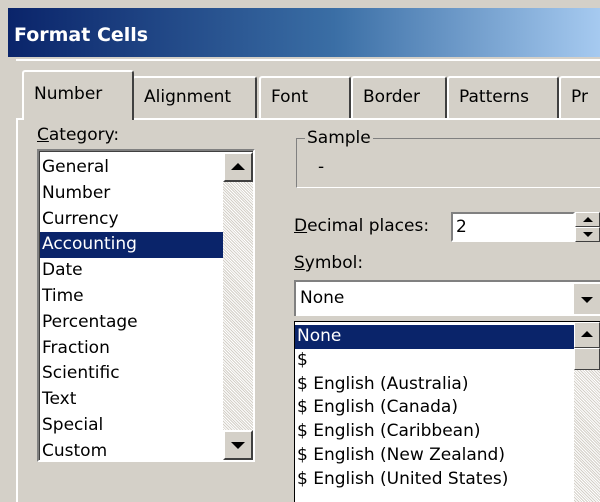 The height and width of the screenshot is (502, 600). What do you see at coordinates (188, 97) in the screenshot?
I see `tab-label: Alignment` at bounding box center [188, 97].